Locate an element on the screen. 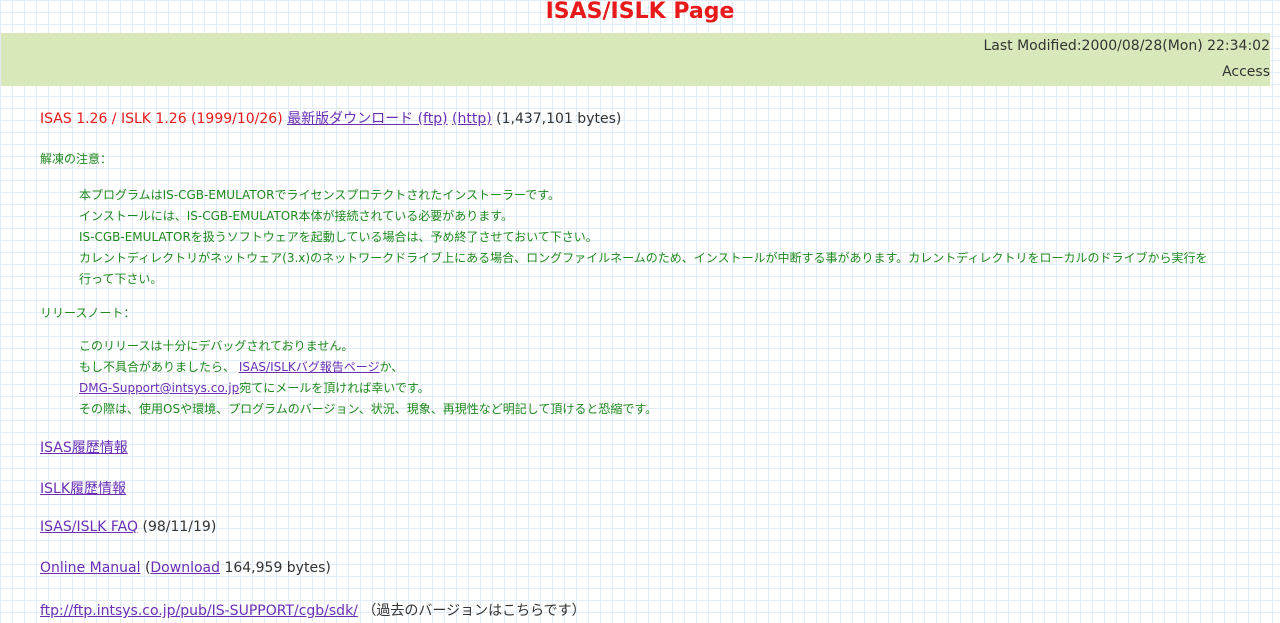 The width and height of the screenshot is (1280, 623). islk-history-row: ISLK履歴情報 is located at coordinates (83, 488).